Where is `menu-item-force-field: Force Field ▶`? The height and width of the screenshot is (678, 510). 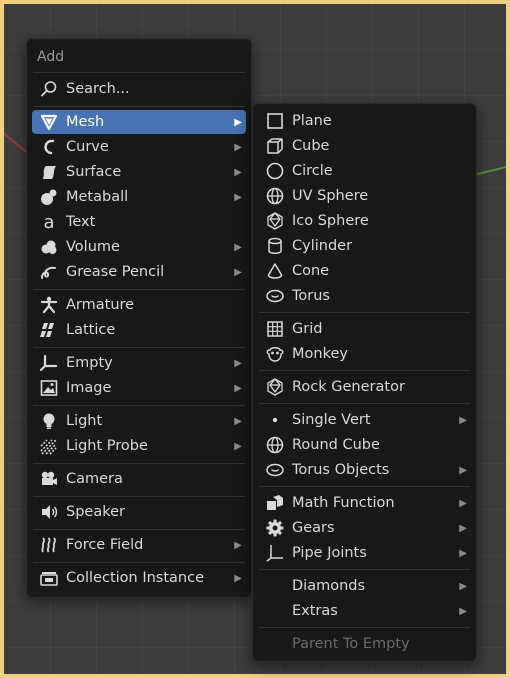 menu-item-force-field: Force Field ▶ is located at coordinates (139, 545).